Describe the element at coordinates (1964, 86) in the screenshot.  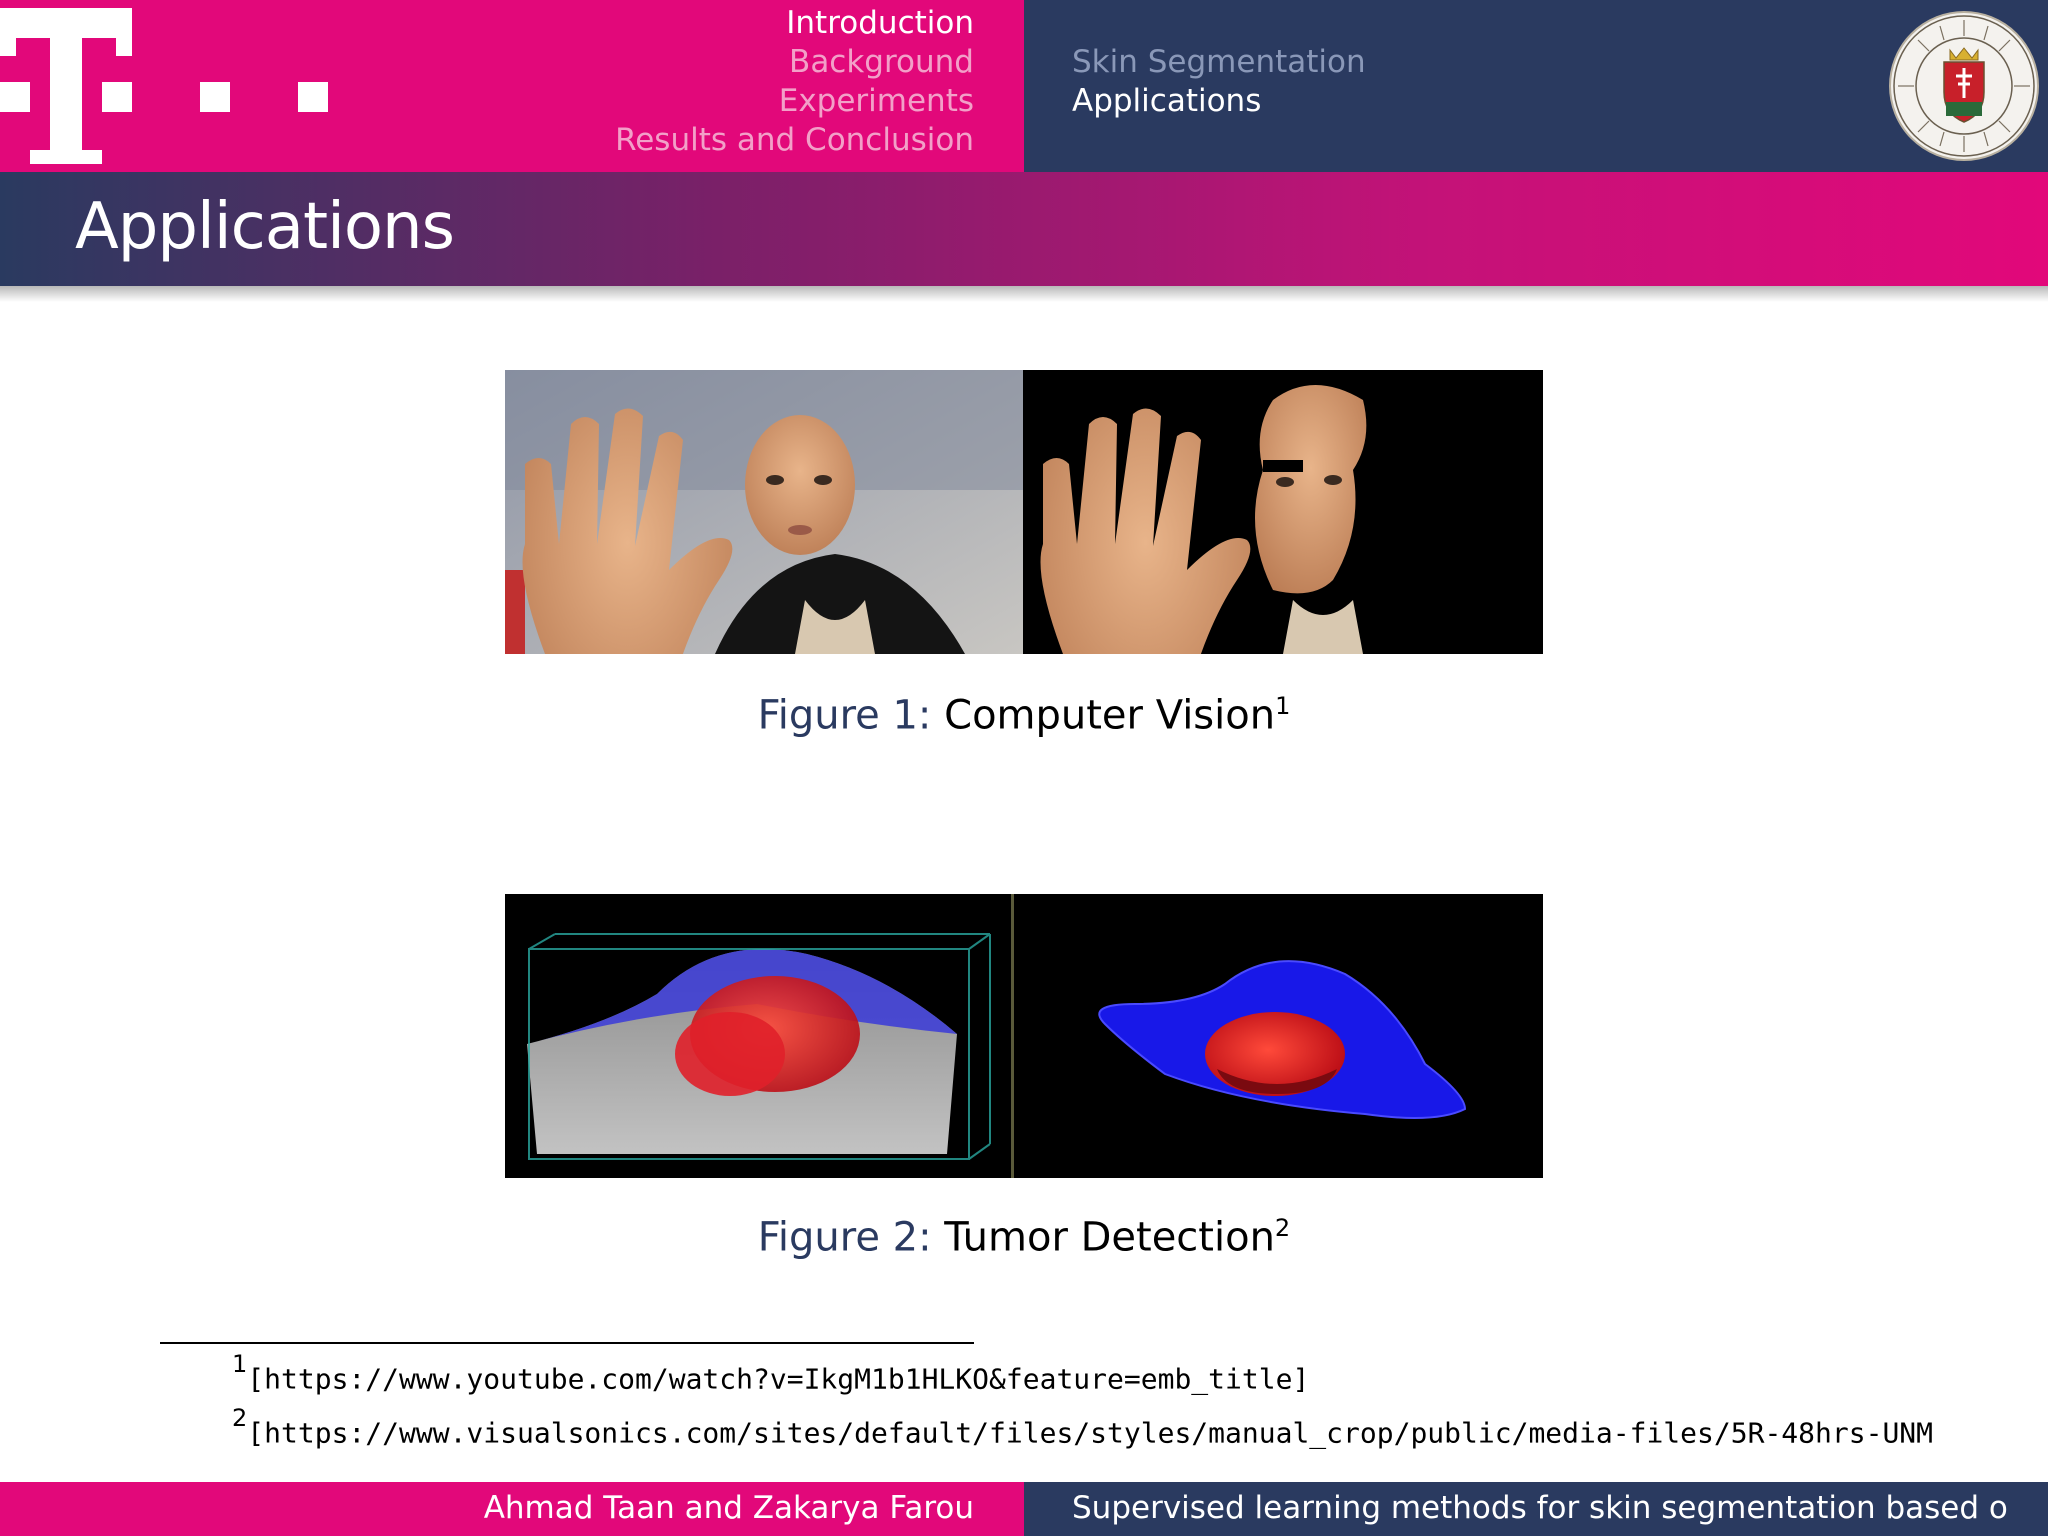
I see `university-seal-icon` at that location.